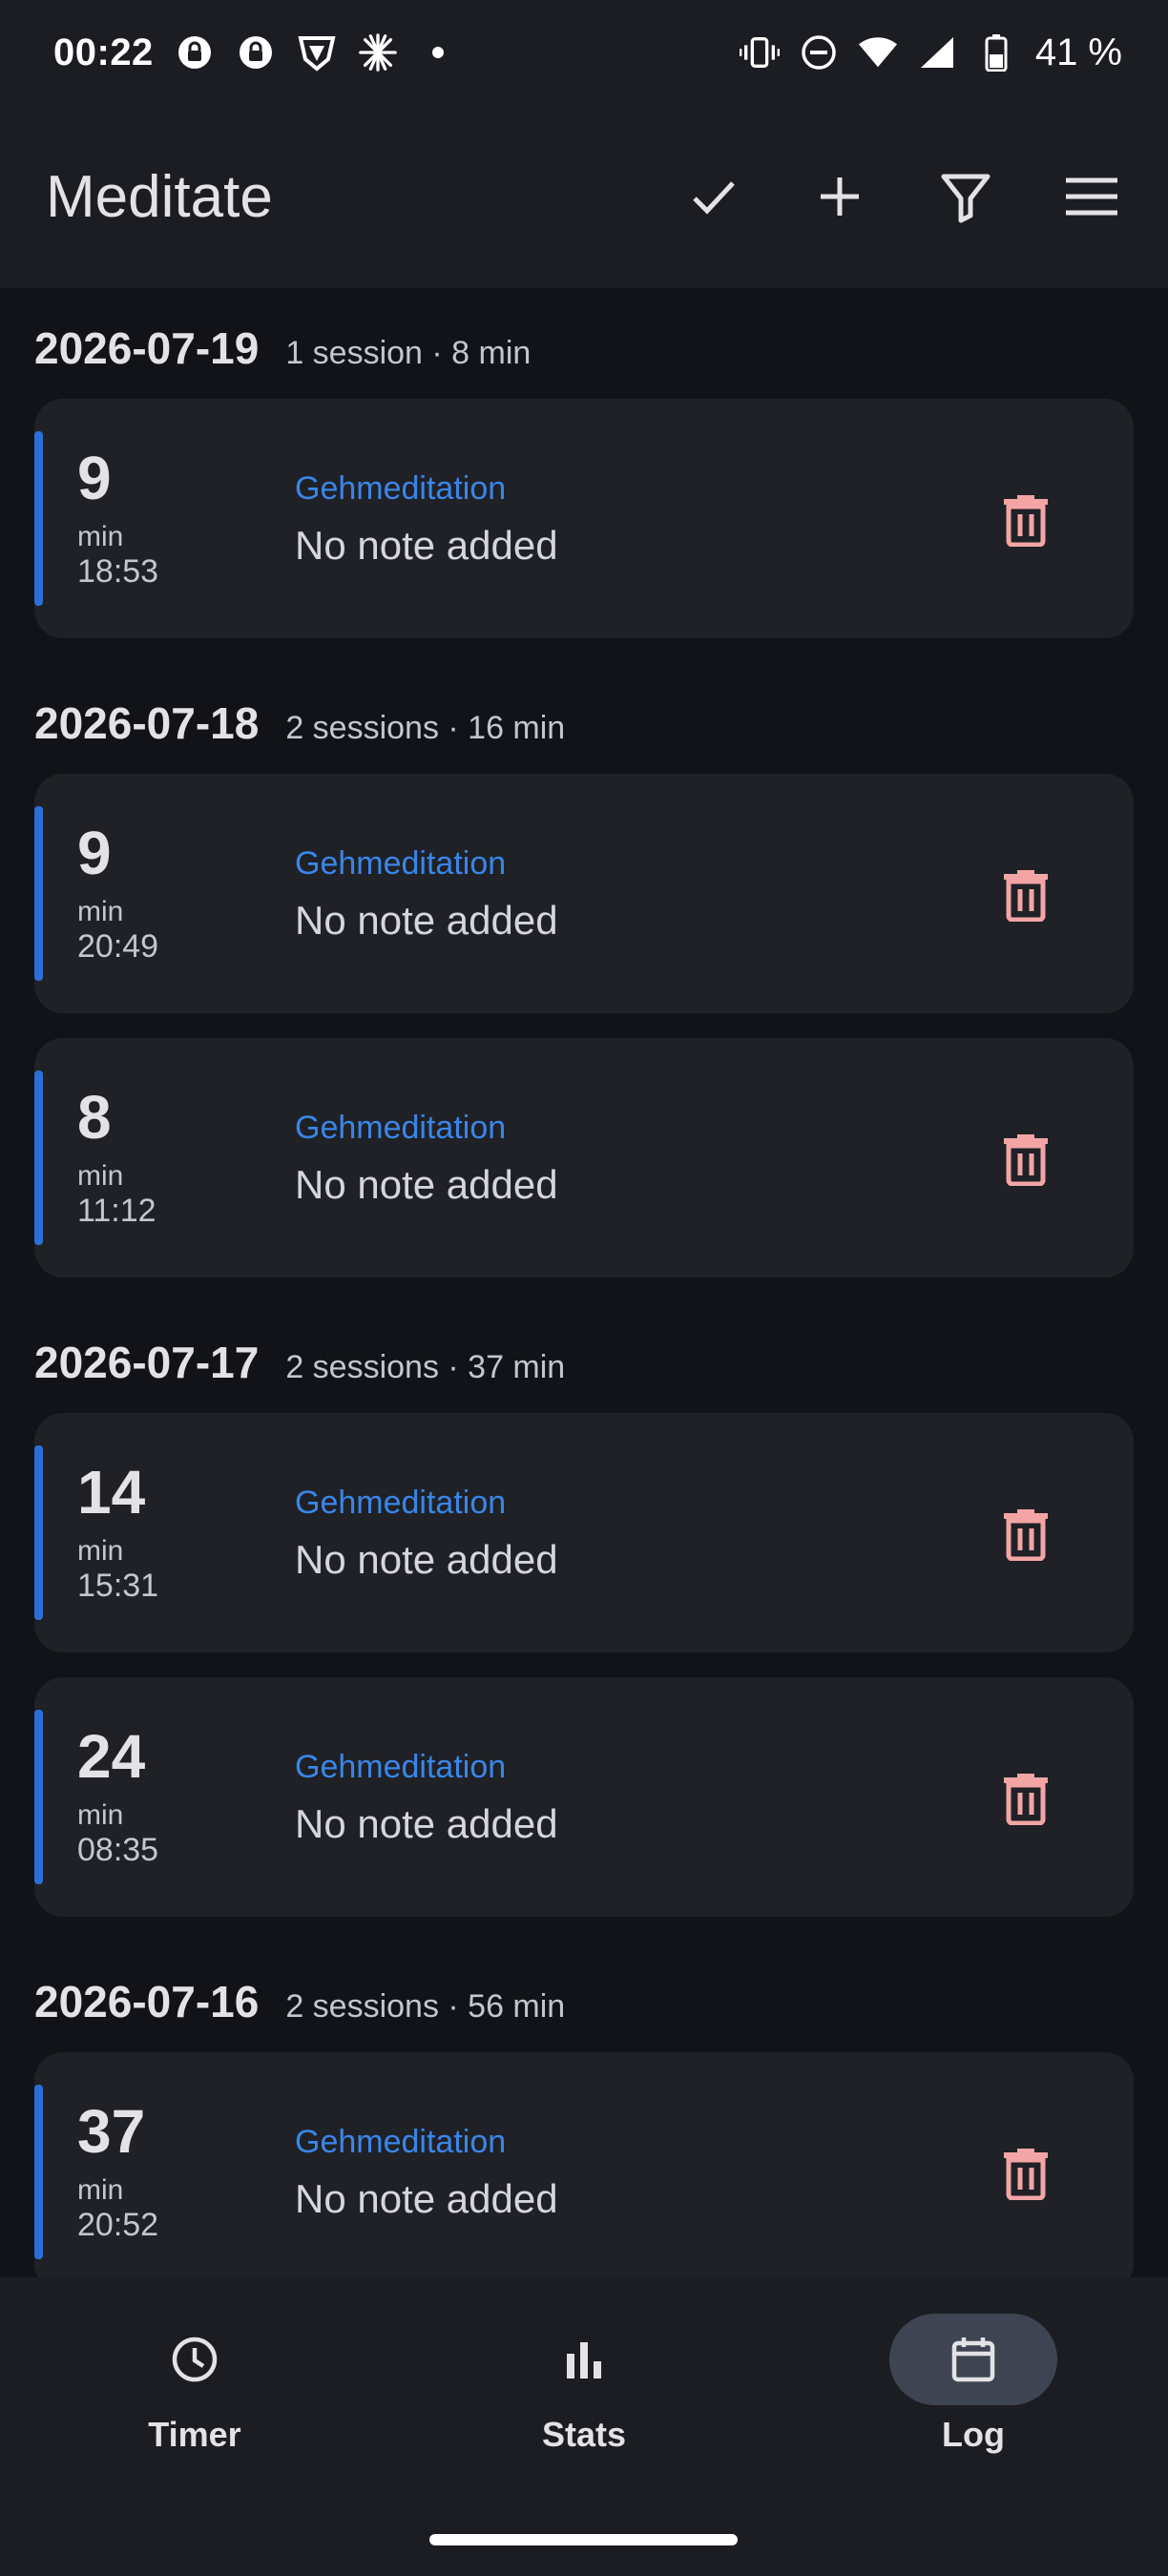 The width and height of the screenshot is (1168, 2576). I want to click on check-button, so click(714, 196).